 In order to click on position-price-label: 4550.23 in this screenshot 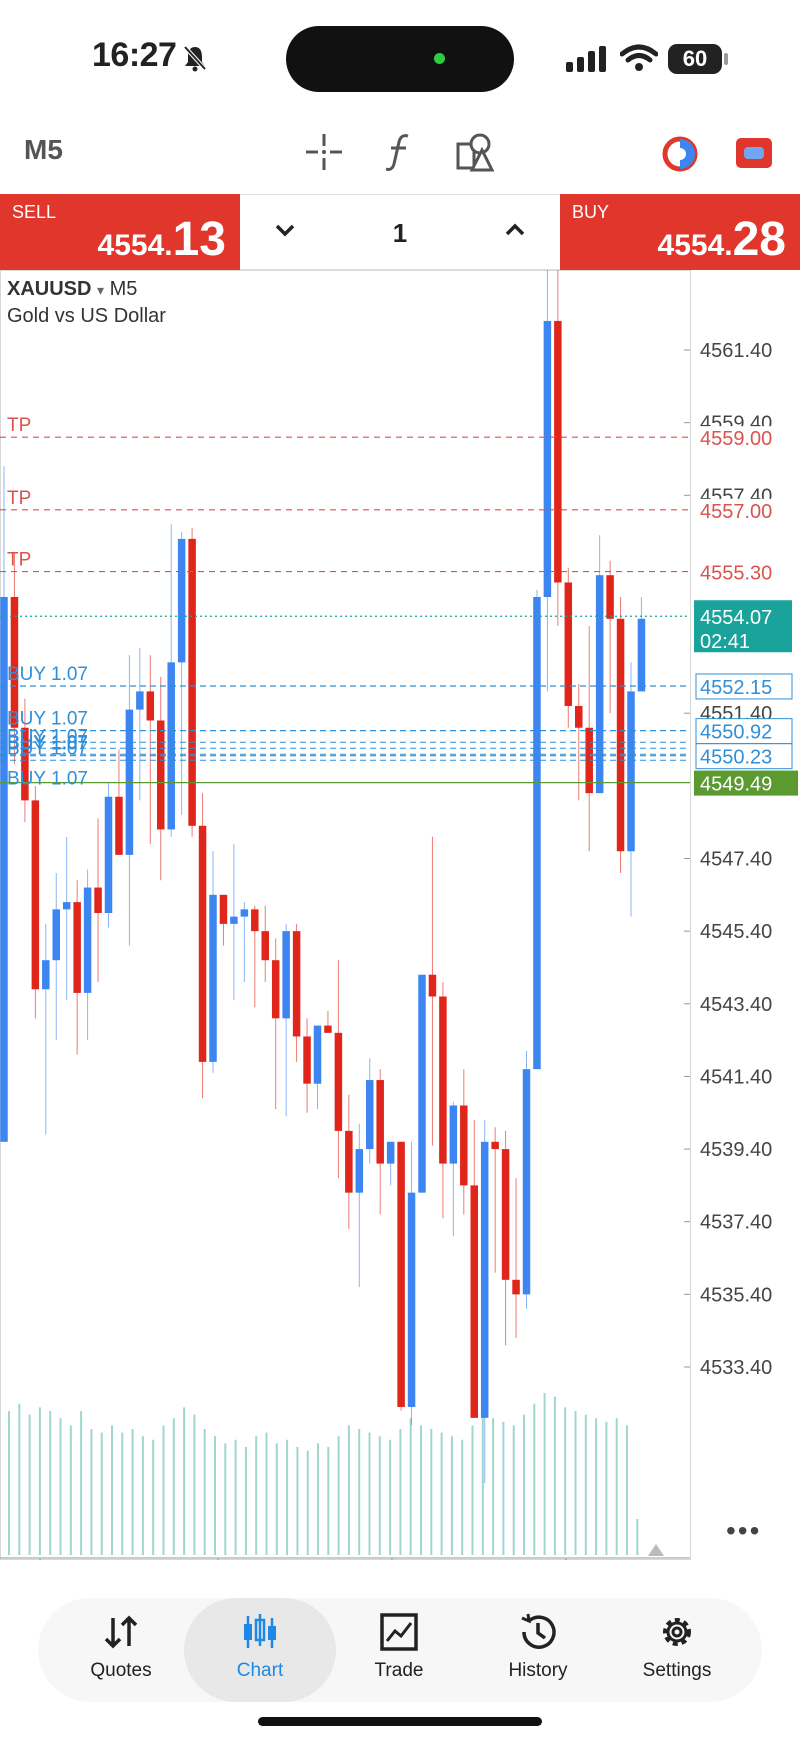, I will do `click(736, 758)`.